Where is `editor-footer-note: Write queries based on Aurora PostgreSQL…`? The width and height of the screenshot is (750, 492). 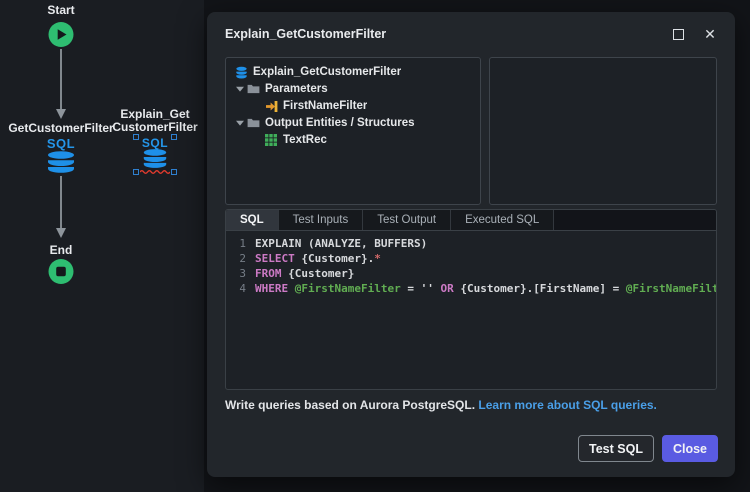 editor-footer-note: Write queries based on Aurora PostgreSQL… is located at coordinates (441, 405).